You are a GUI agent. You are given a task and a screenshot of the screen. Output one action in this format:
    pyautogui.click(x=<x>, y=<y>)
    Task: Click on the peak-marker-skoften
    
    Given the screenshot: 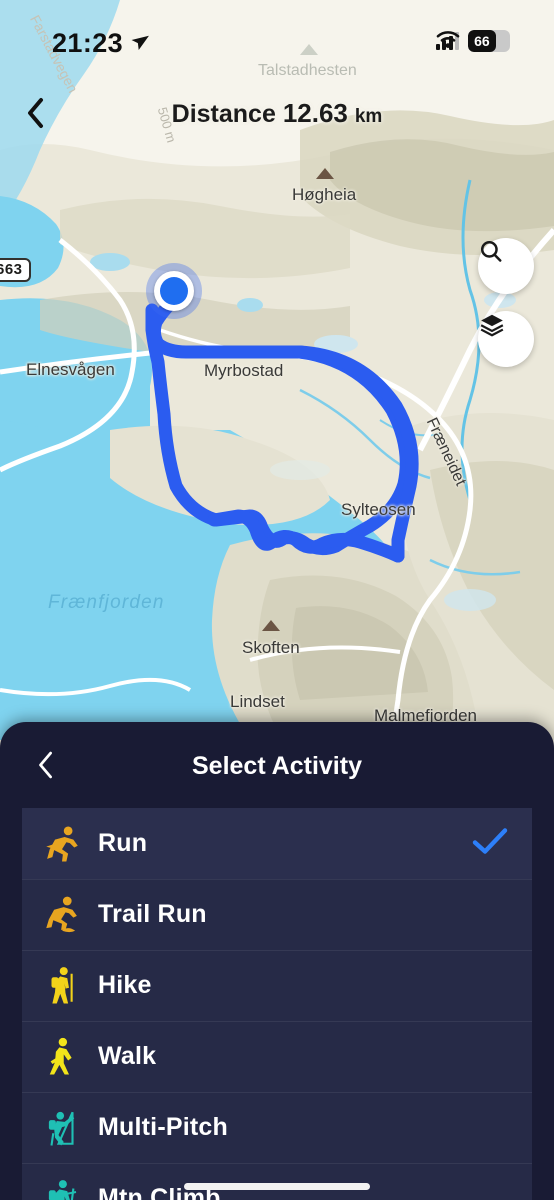 What is the action you would take?
    pyautogui.click(x=271, y=625)
    